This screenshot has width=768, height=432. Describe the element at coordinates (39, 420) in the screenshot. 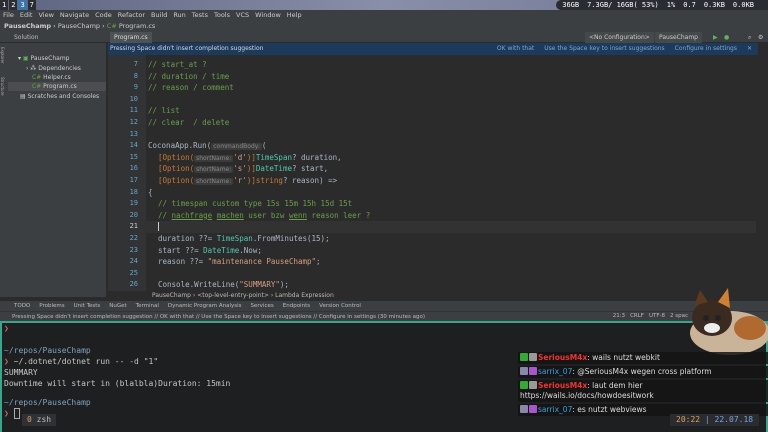

I see `tmux-tab: 0 zsh` at that location.